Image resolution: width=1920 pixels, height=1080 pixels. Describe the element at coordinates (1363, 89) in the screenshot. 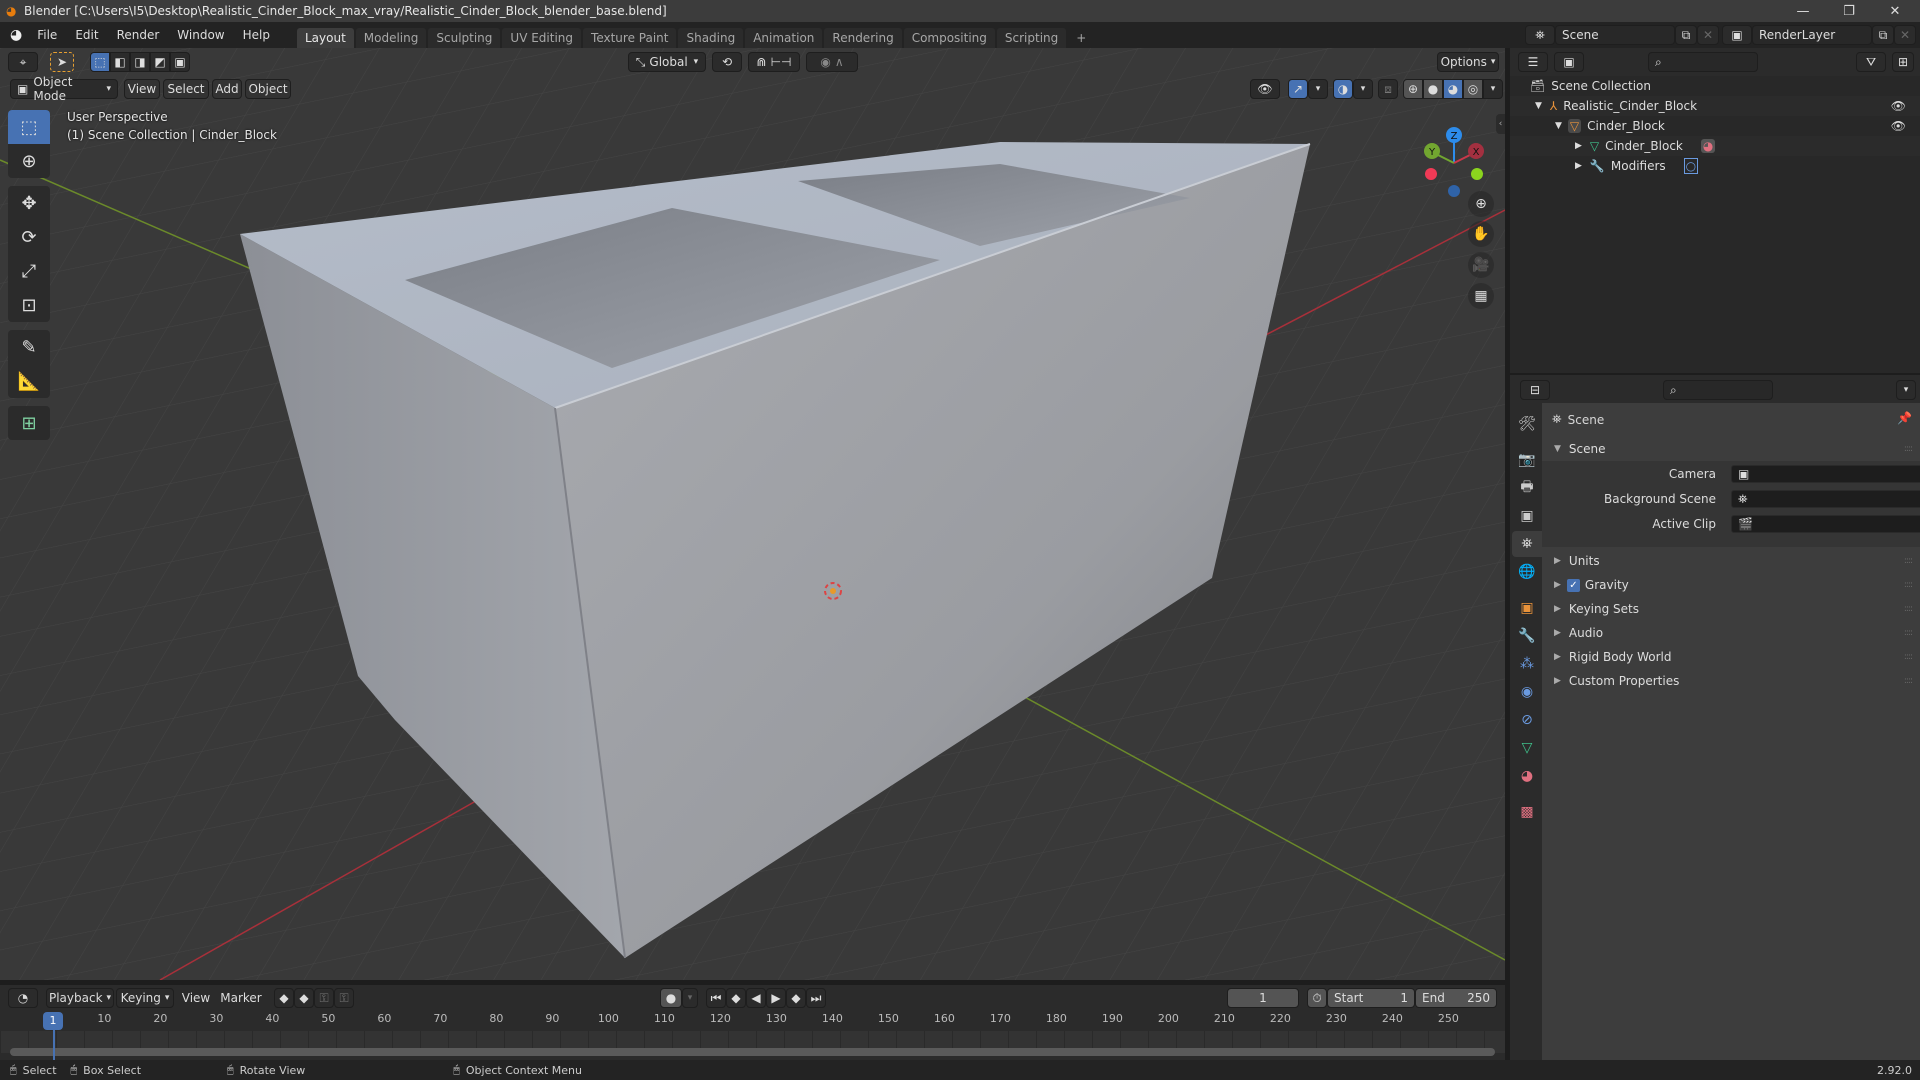

I see `overlays-dropdown: ▾` at that location.